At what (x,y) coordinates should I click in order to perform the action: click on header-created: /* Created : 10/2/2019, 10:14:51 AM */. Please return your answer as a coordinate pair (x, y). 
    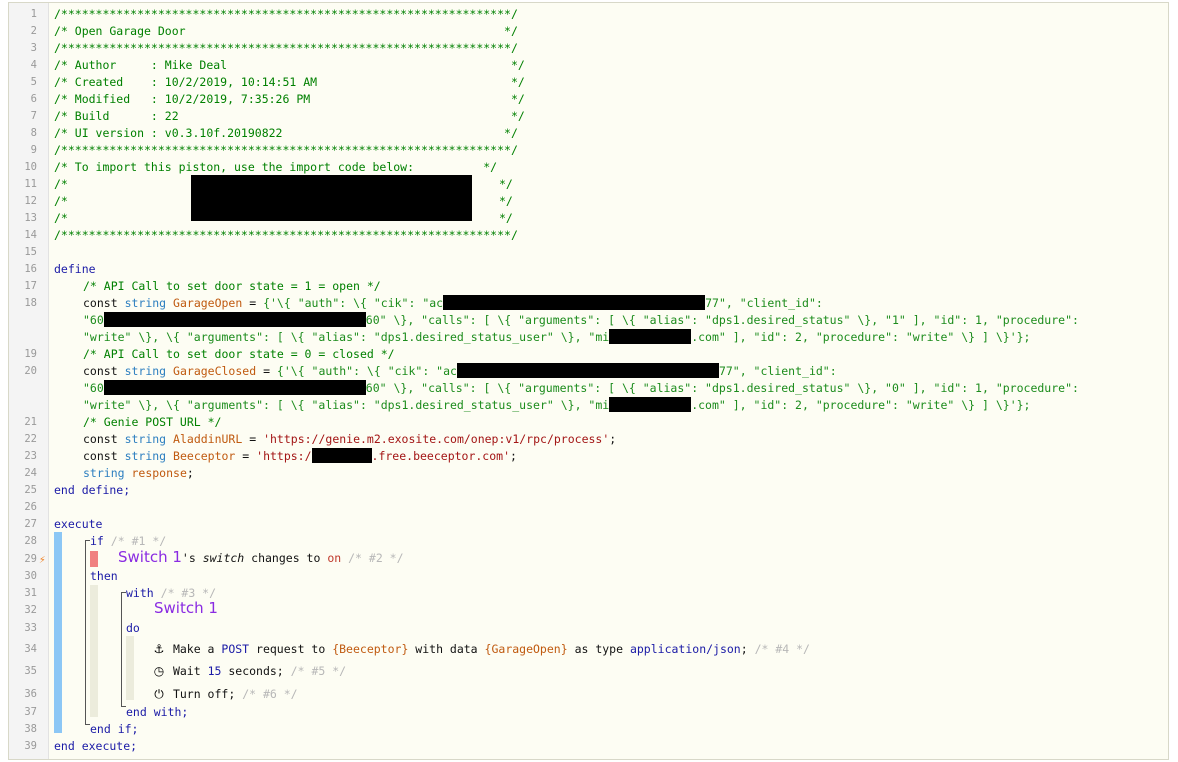
    Looking at the image, I should click on (289, 82).